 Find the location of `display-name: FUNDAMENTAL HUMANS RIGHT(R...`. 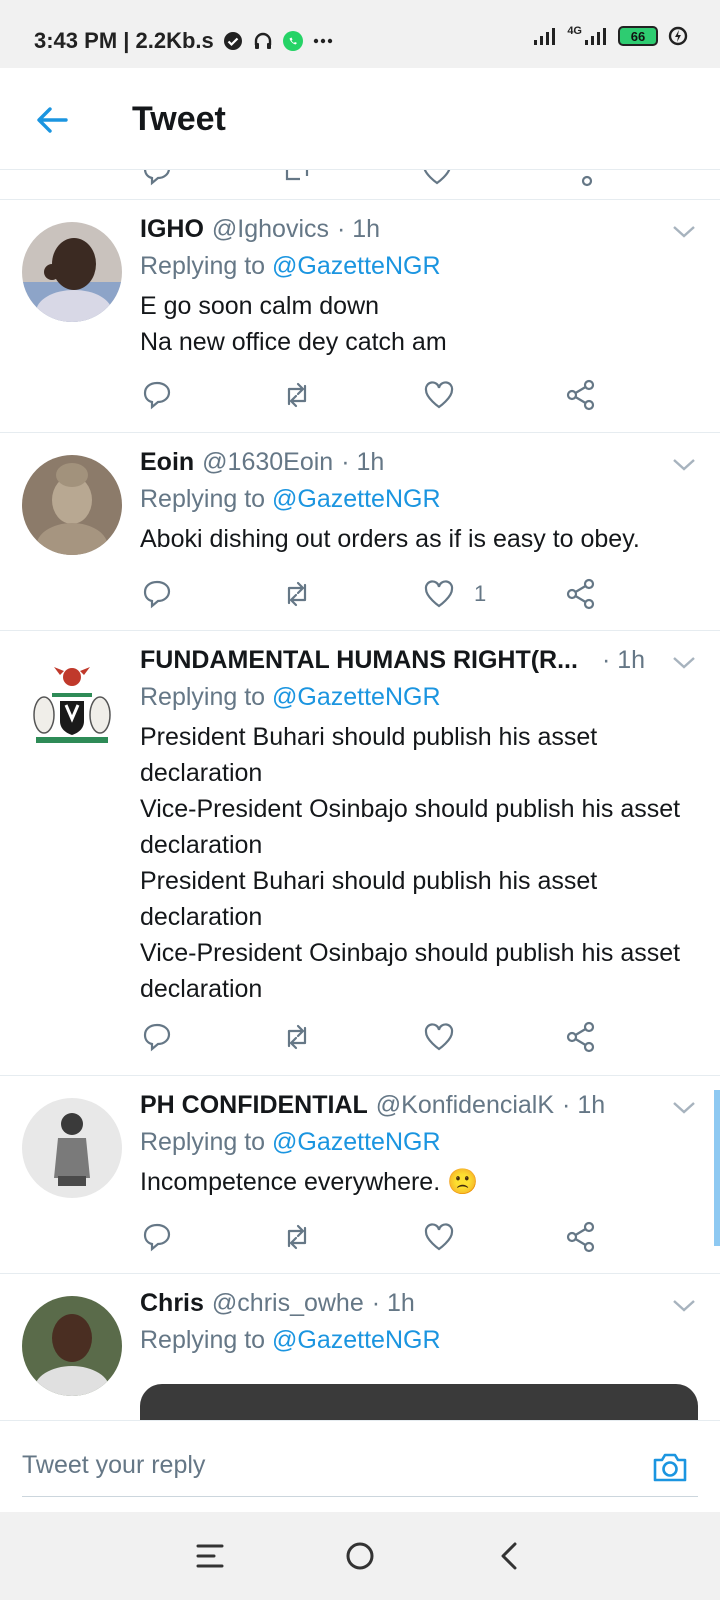

display-name: FUNDAMENTAL HUMANS RIGHT(R... is located at coordinates (359, 660).